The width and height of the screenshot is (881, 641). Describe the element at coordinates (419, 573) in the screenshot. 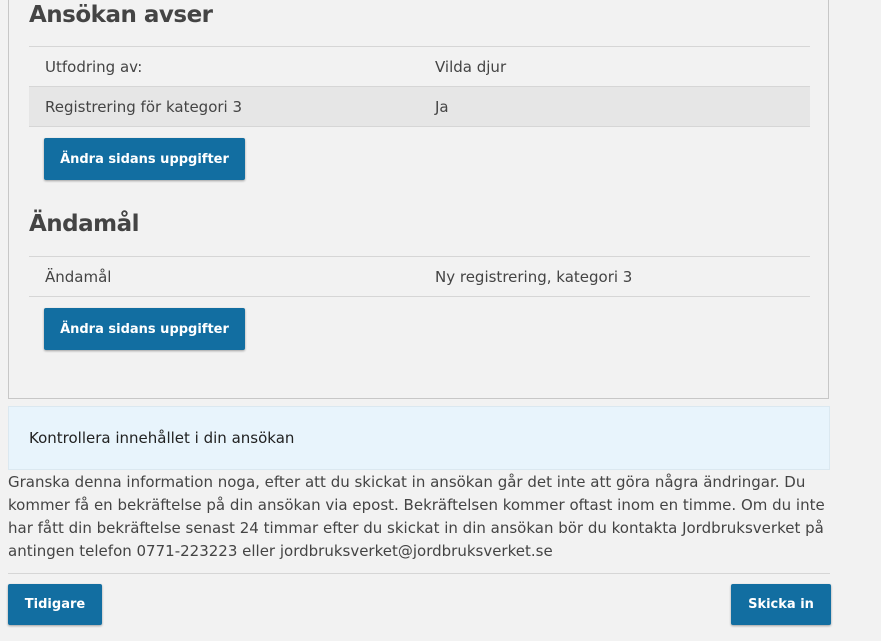

I see `divider` at that location.